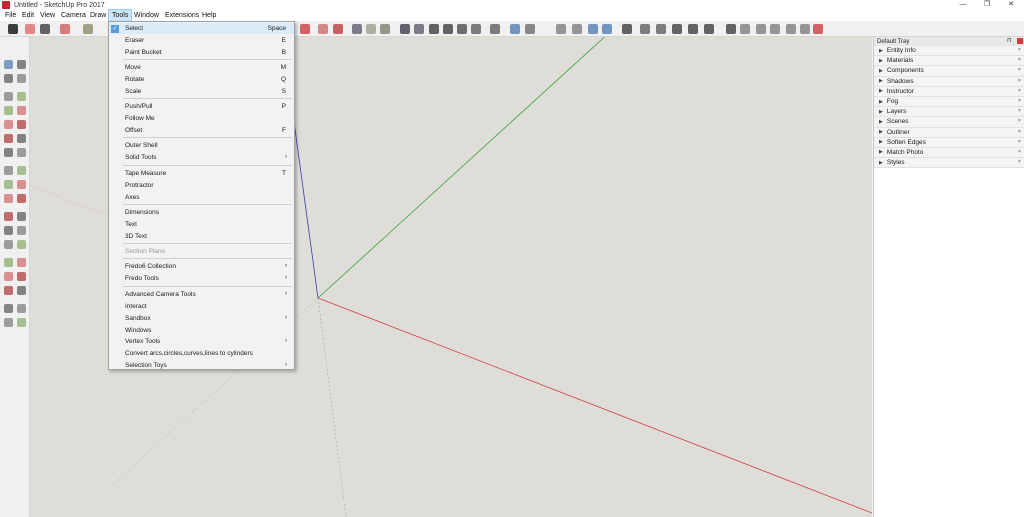  Describe the element at coordinates (731, 29) in the screenshot. I see `walk-icon` at that location.